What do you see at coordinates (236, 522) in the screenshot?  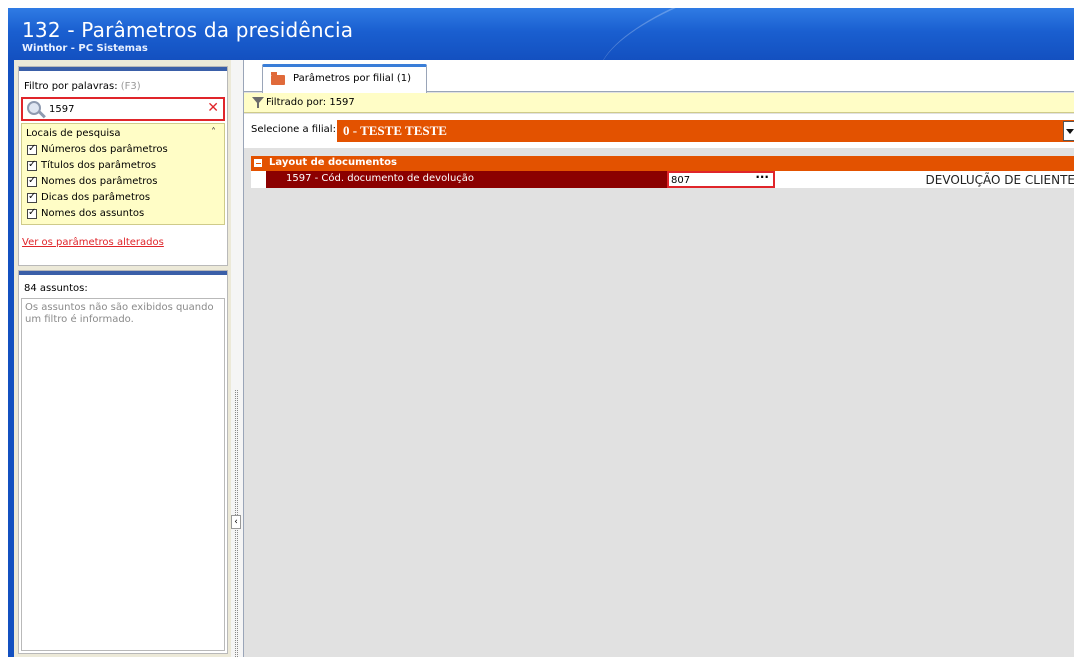 I see `collapse-left-icon: ‹` at bounding box center [236, 522].